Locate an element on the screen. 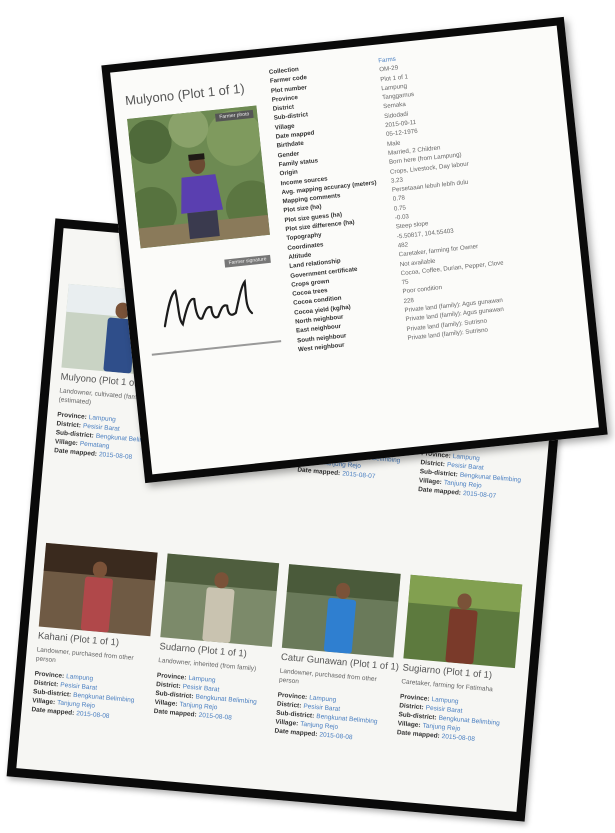  farmer-photo-image is located at coordinates (198, 177).